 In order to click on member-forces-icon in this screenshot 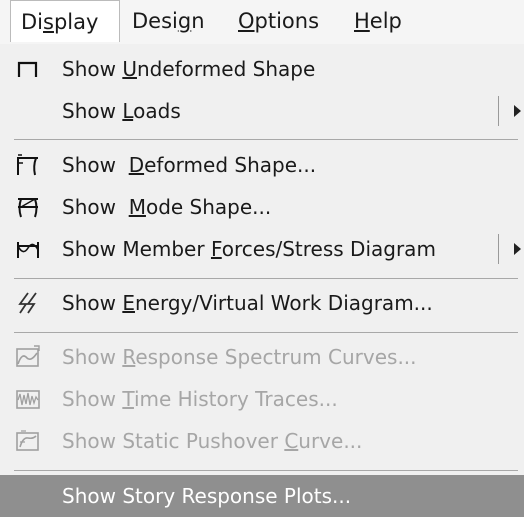, I will do `click(28, 249)`.